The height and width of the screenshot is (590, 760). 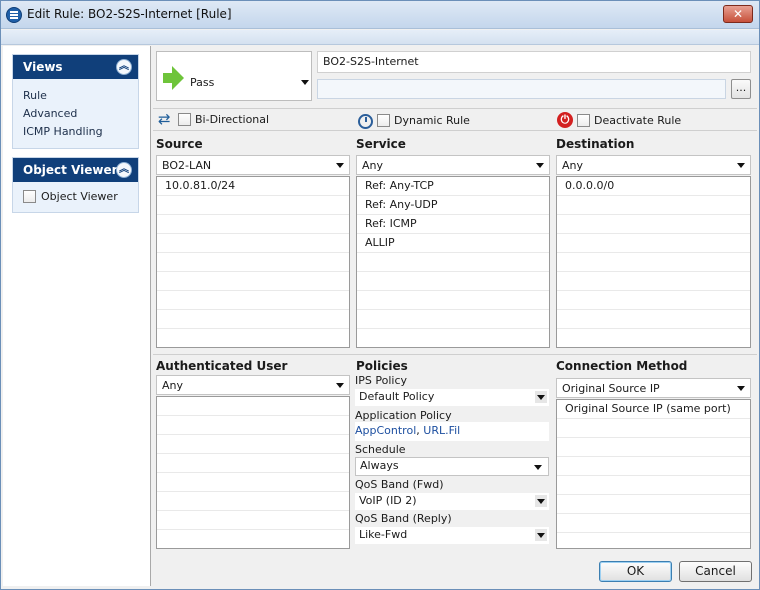 What do you see at coordinates (653, 388) in the screenshot?
I see `connection-method-select: Original Source IP` at bounding box center [653, 388].